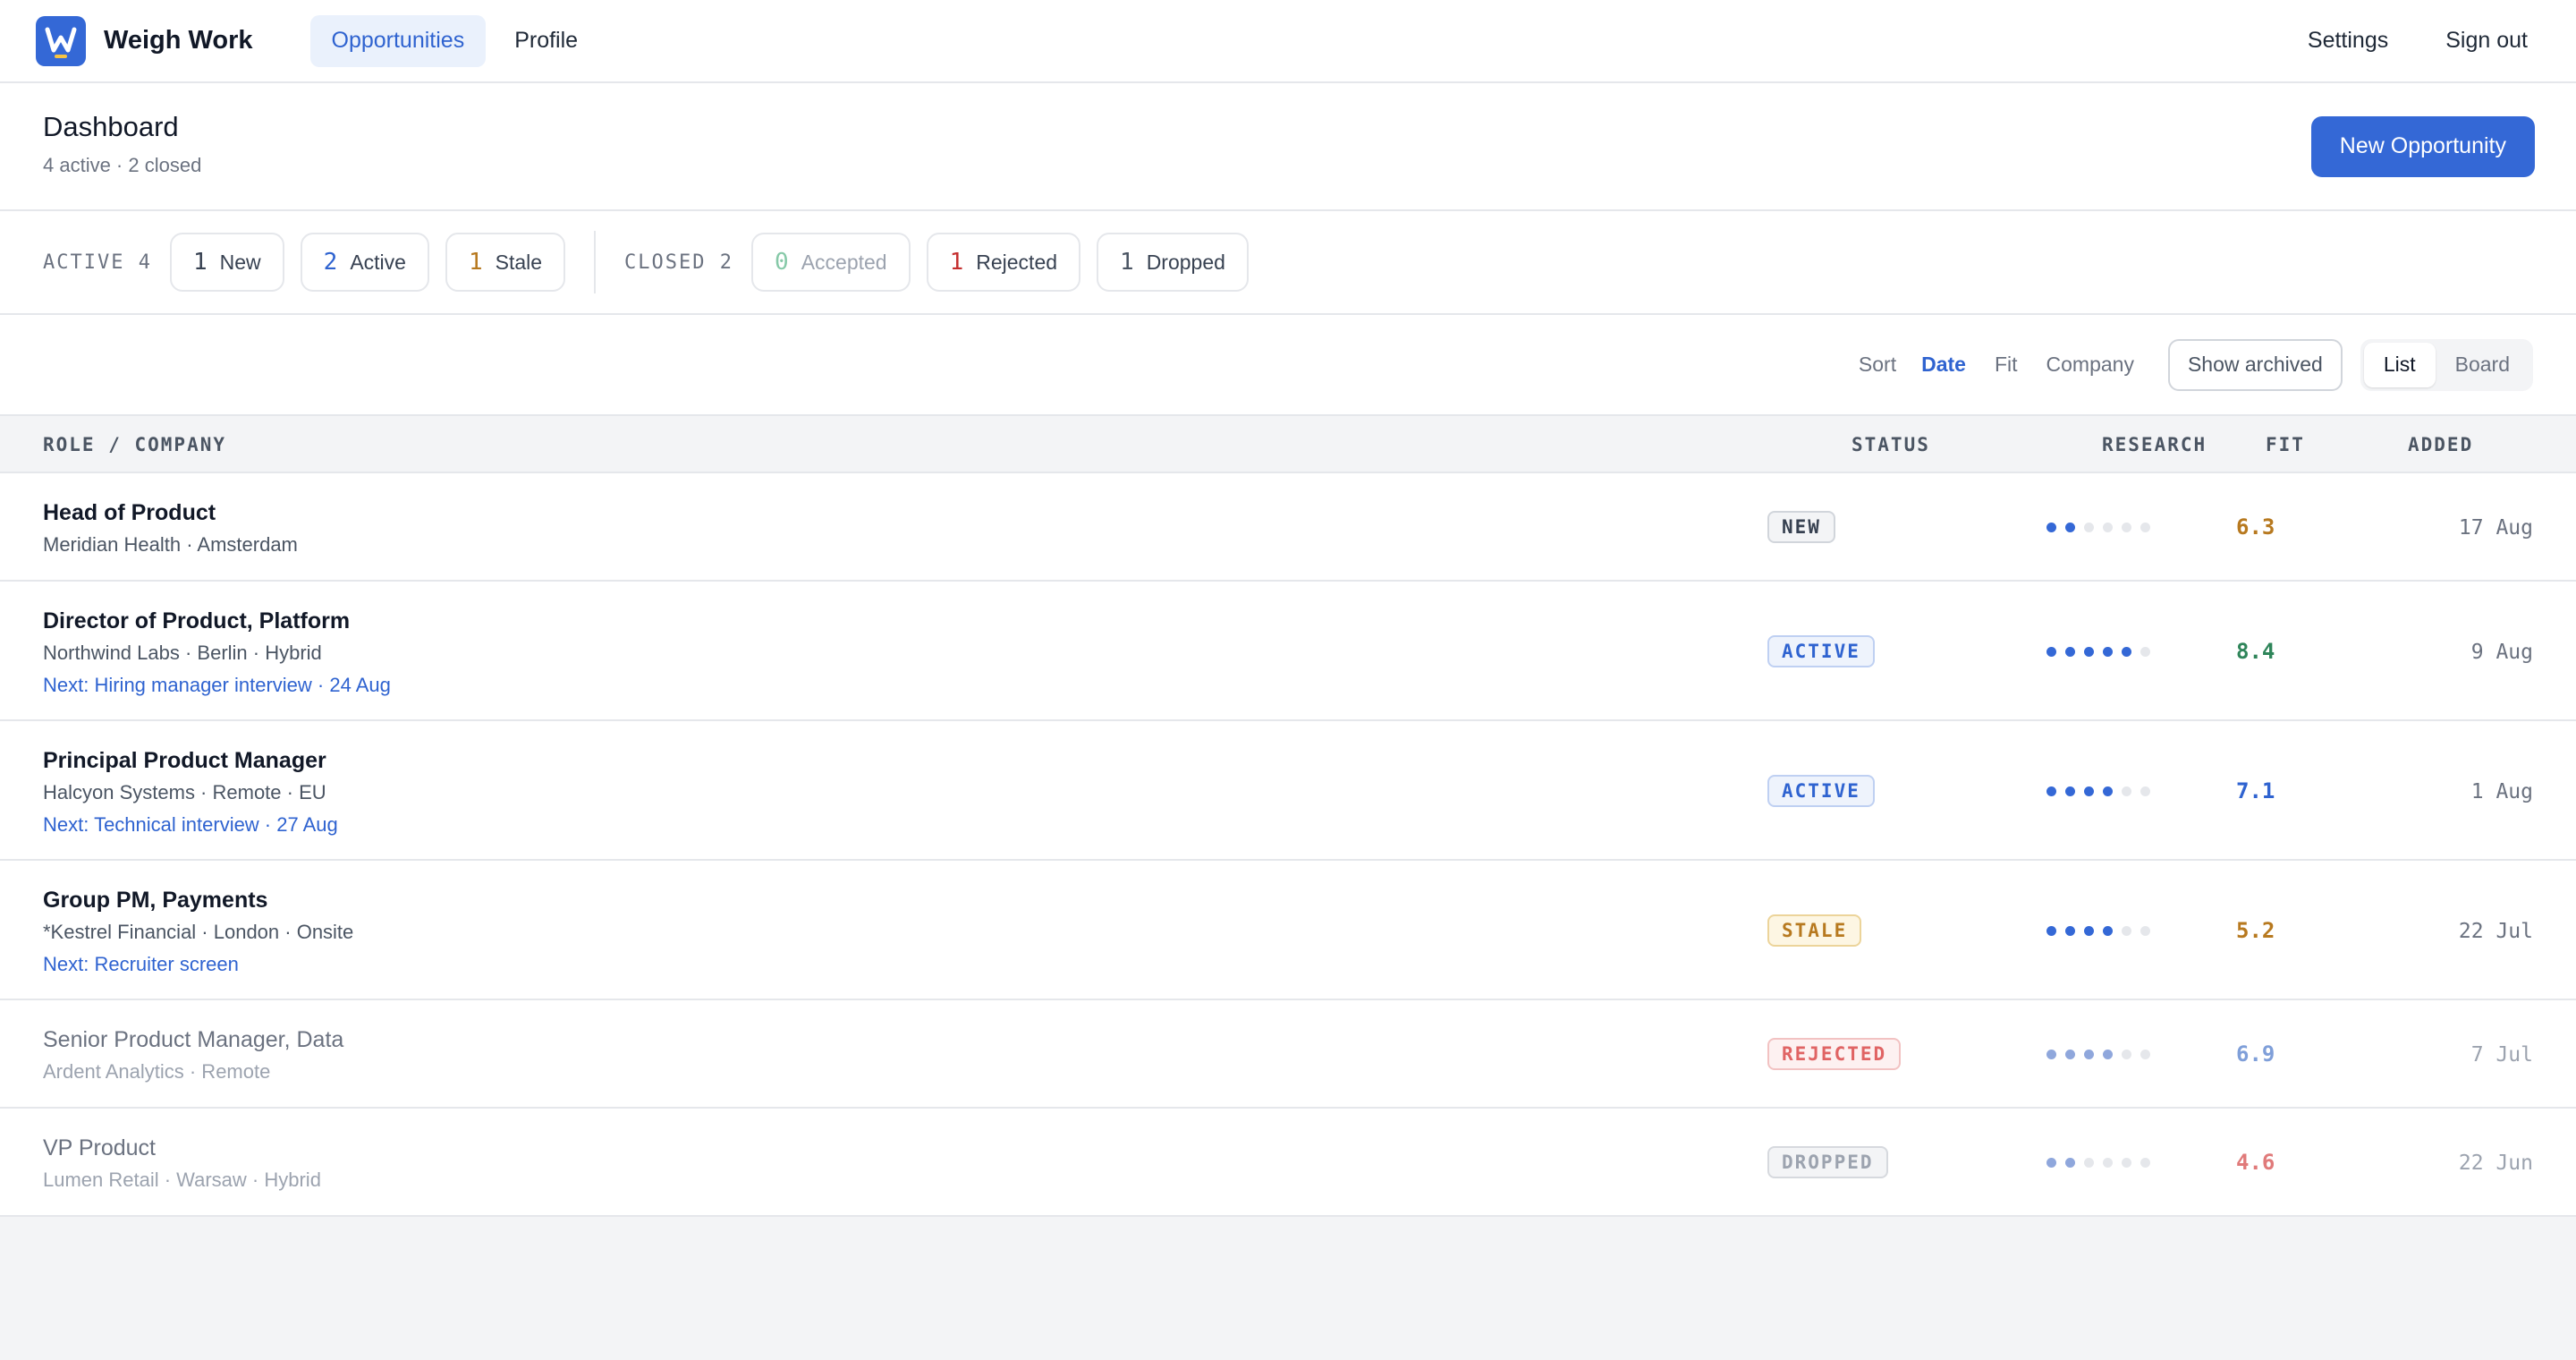  What do you see at coordinates (197, 620) in the screenshot?
I see `role-title: Director of Product, Platform` at bounding box center [197, 620].